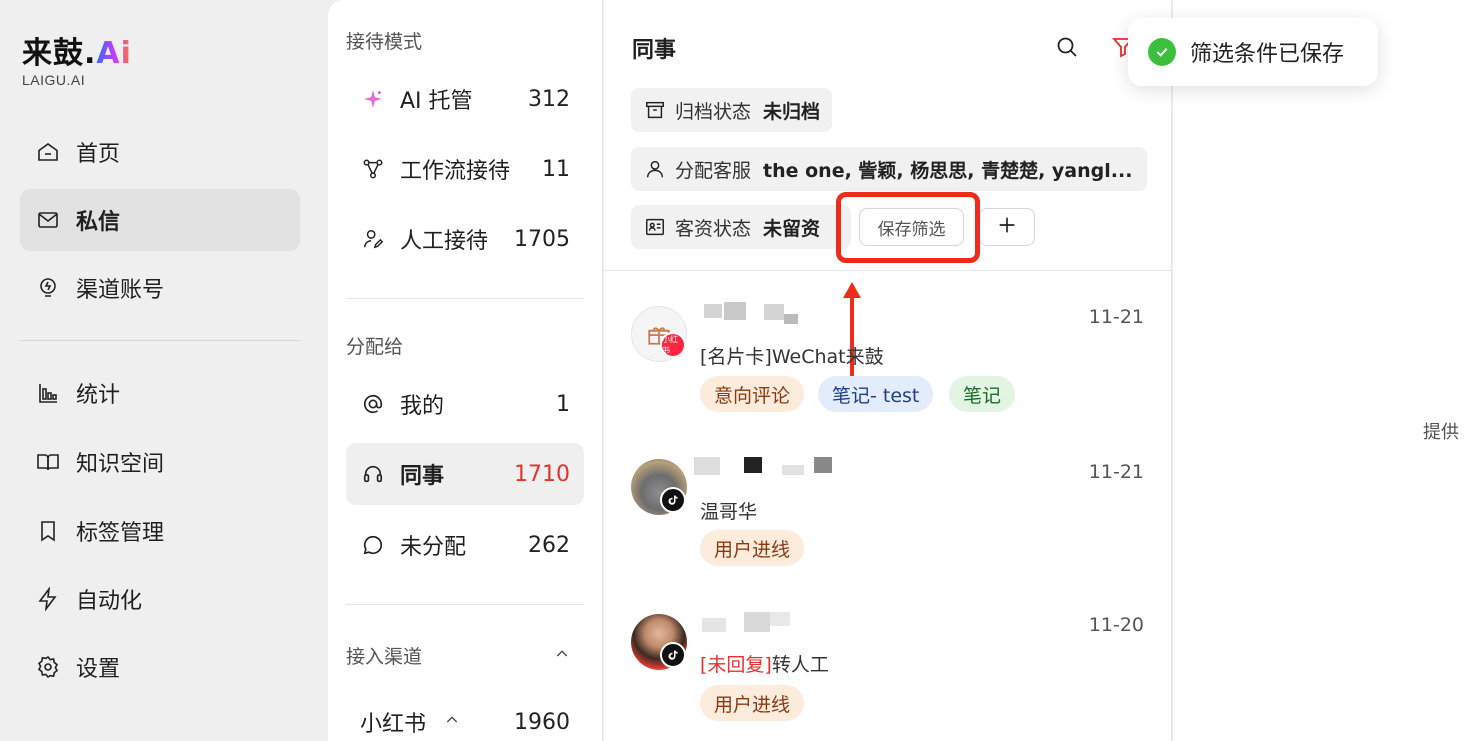 Image resolution: width=1467 pixels, height=741 pixels. What do you see at coordinates (48, 288) in the screenshot?
I see `bulb-icon` at bounding box center [48, 288].